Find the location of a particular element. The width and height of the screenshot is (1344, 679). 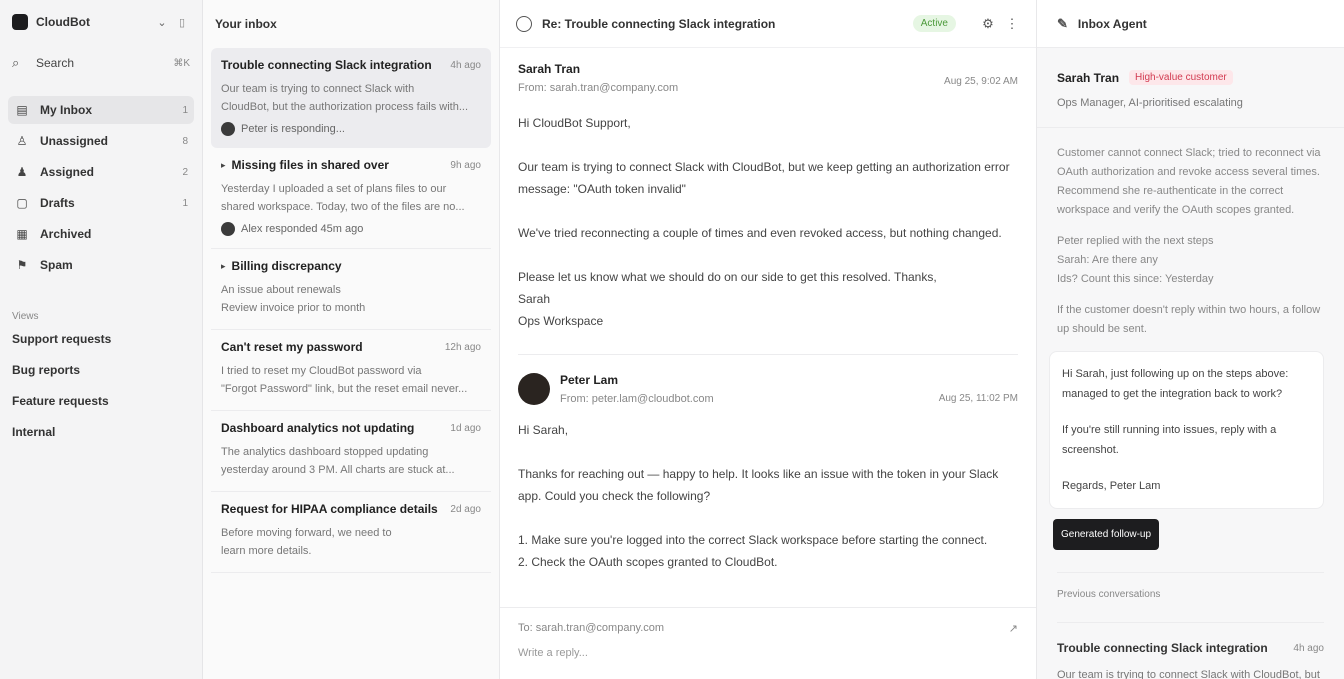

previous-conversation-title: Trouble connecting Slack integration is located at coordinates (1162, 648).